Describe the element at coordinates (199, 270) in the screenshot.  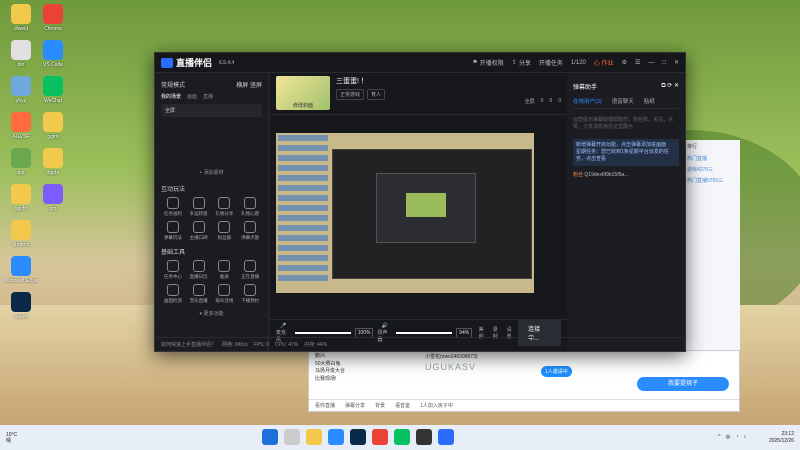
I see `tool-item: 直播日历` at that location.